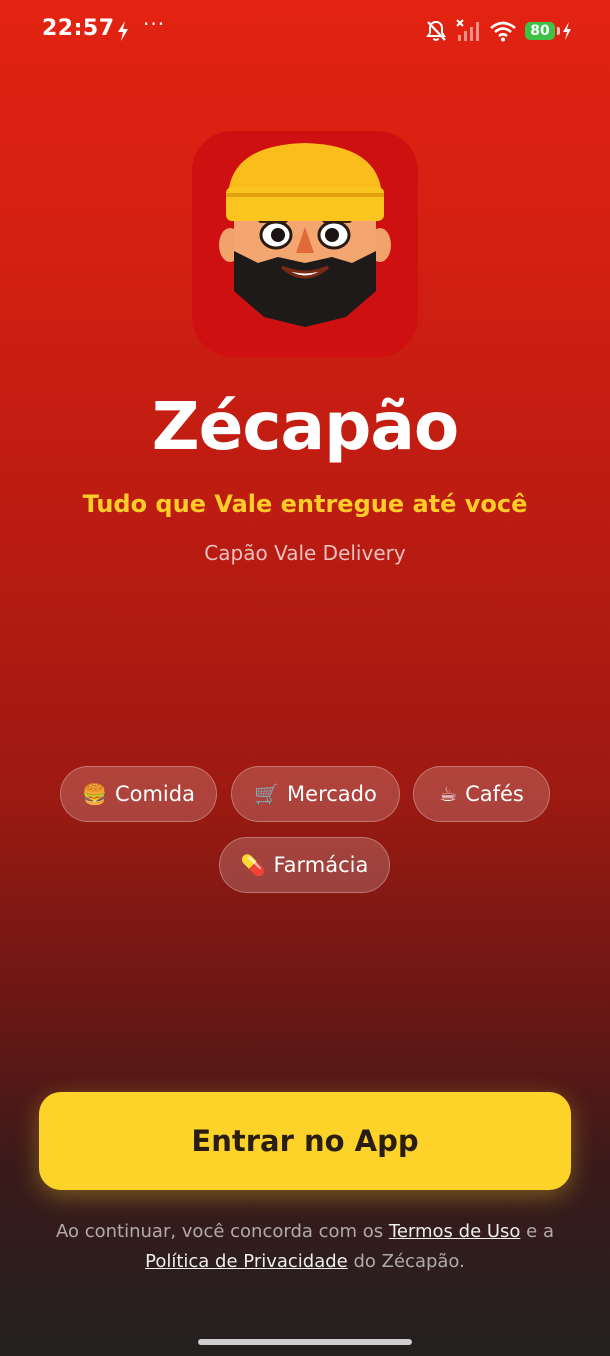 This screenshot has width=610, height=1356. What do you see at coordinates (455, 1231) in the screenshot?
I see `terms-of-use-link: Termos de Uso` at bounding box center [455, 1231].